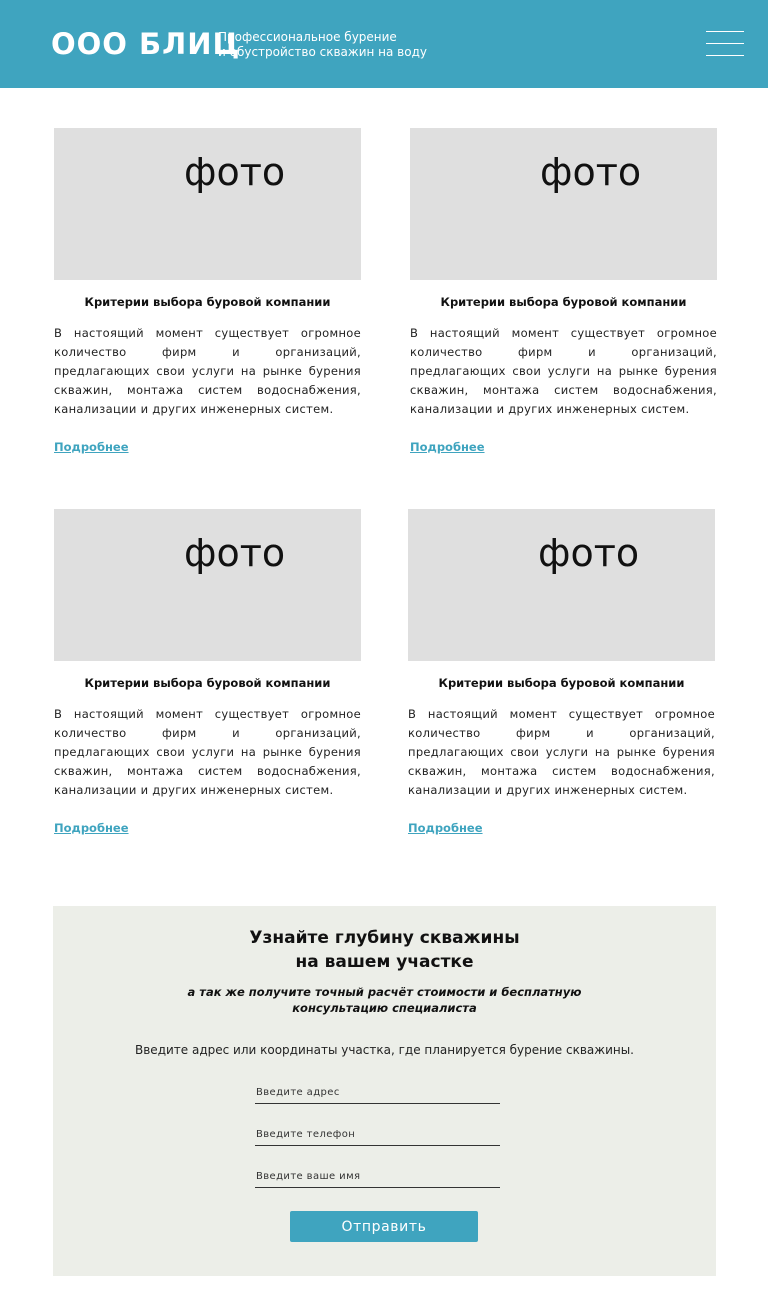  Describe the element at coordinates (384, 962) in the screenshot. I see `form-title-line-2: на вашем участке` at that location.